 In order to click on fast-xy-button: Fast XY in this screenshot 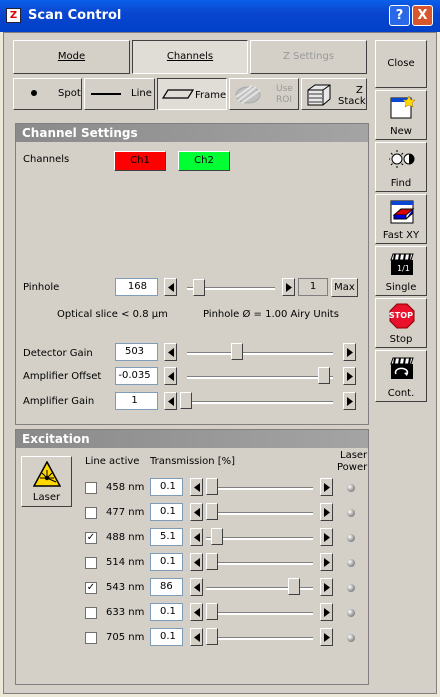, I will do `click(401, 219)`.